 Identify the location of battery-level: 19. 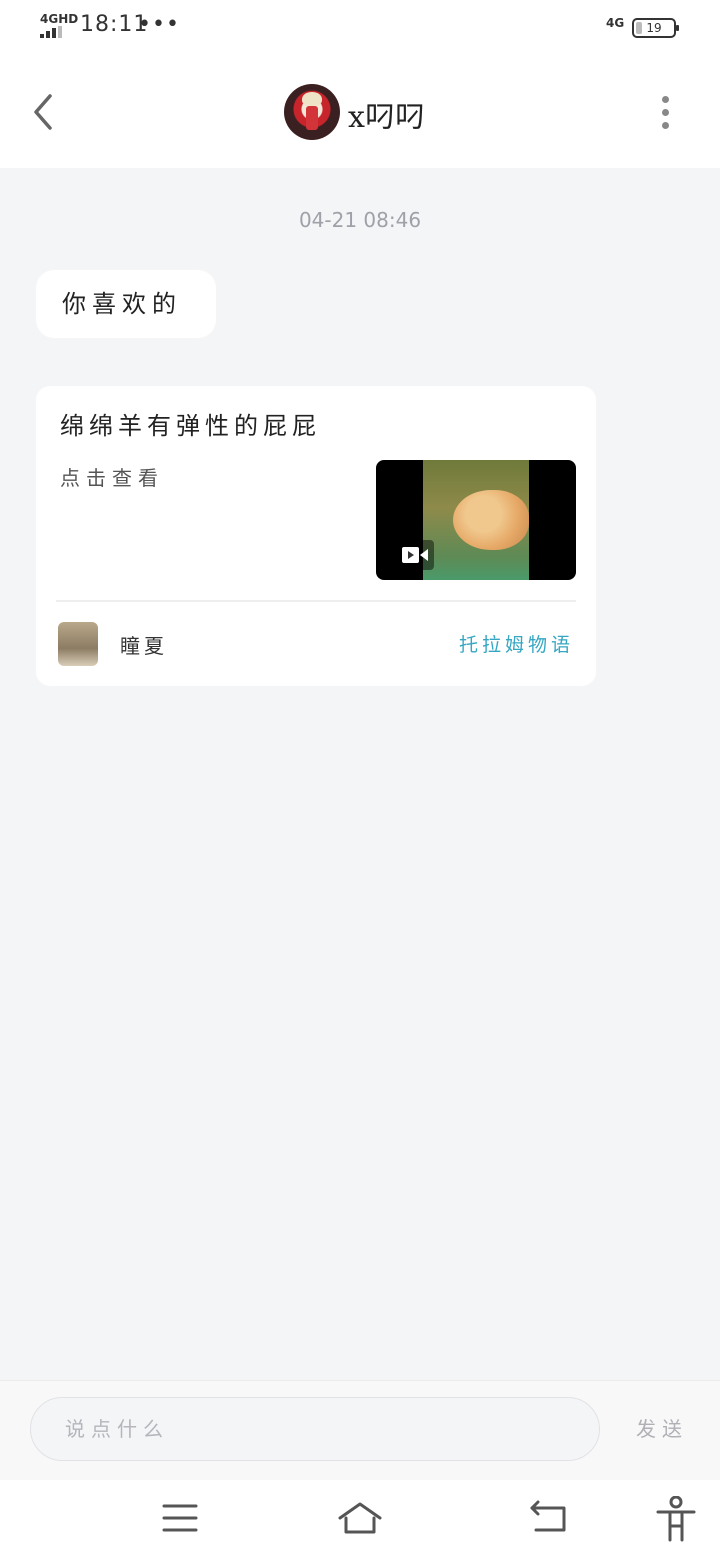
(654, 28).